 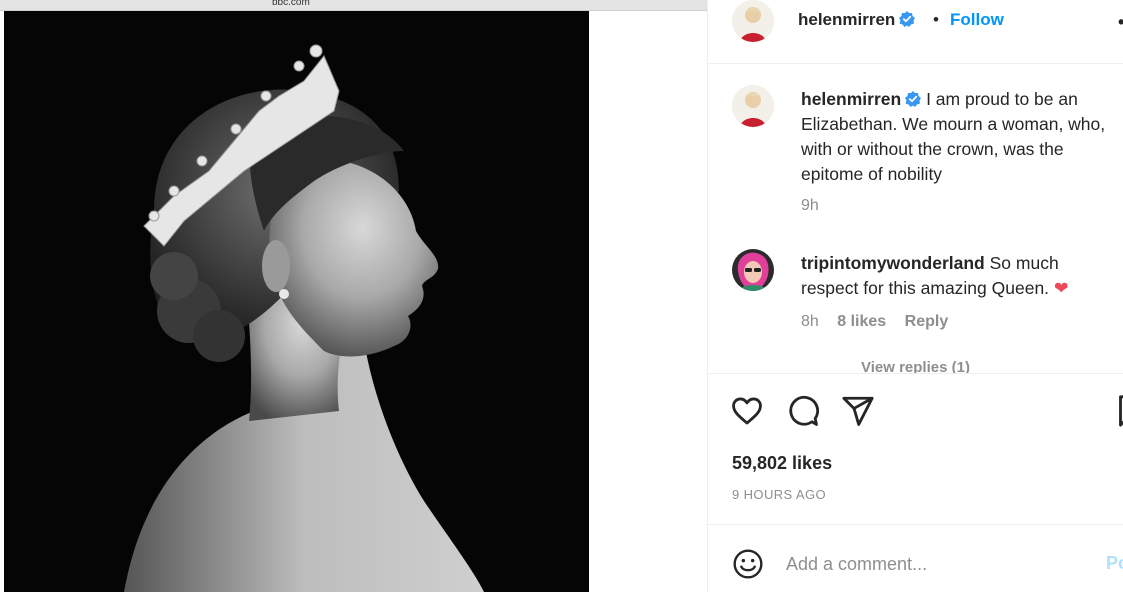 I want to click on author-username-text: helenmirren, so click(x=846, y=19).